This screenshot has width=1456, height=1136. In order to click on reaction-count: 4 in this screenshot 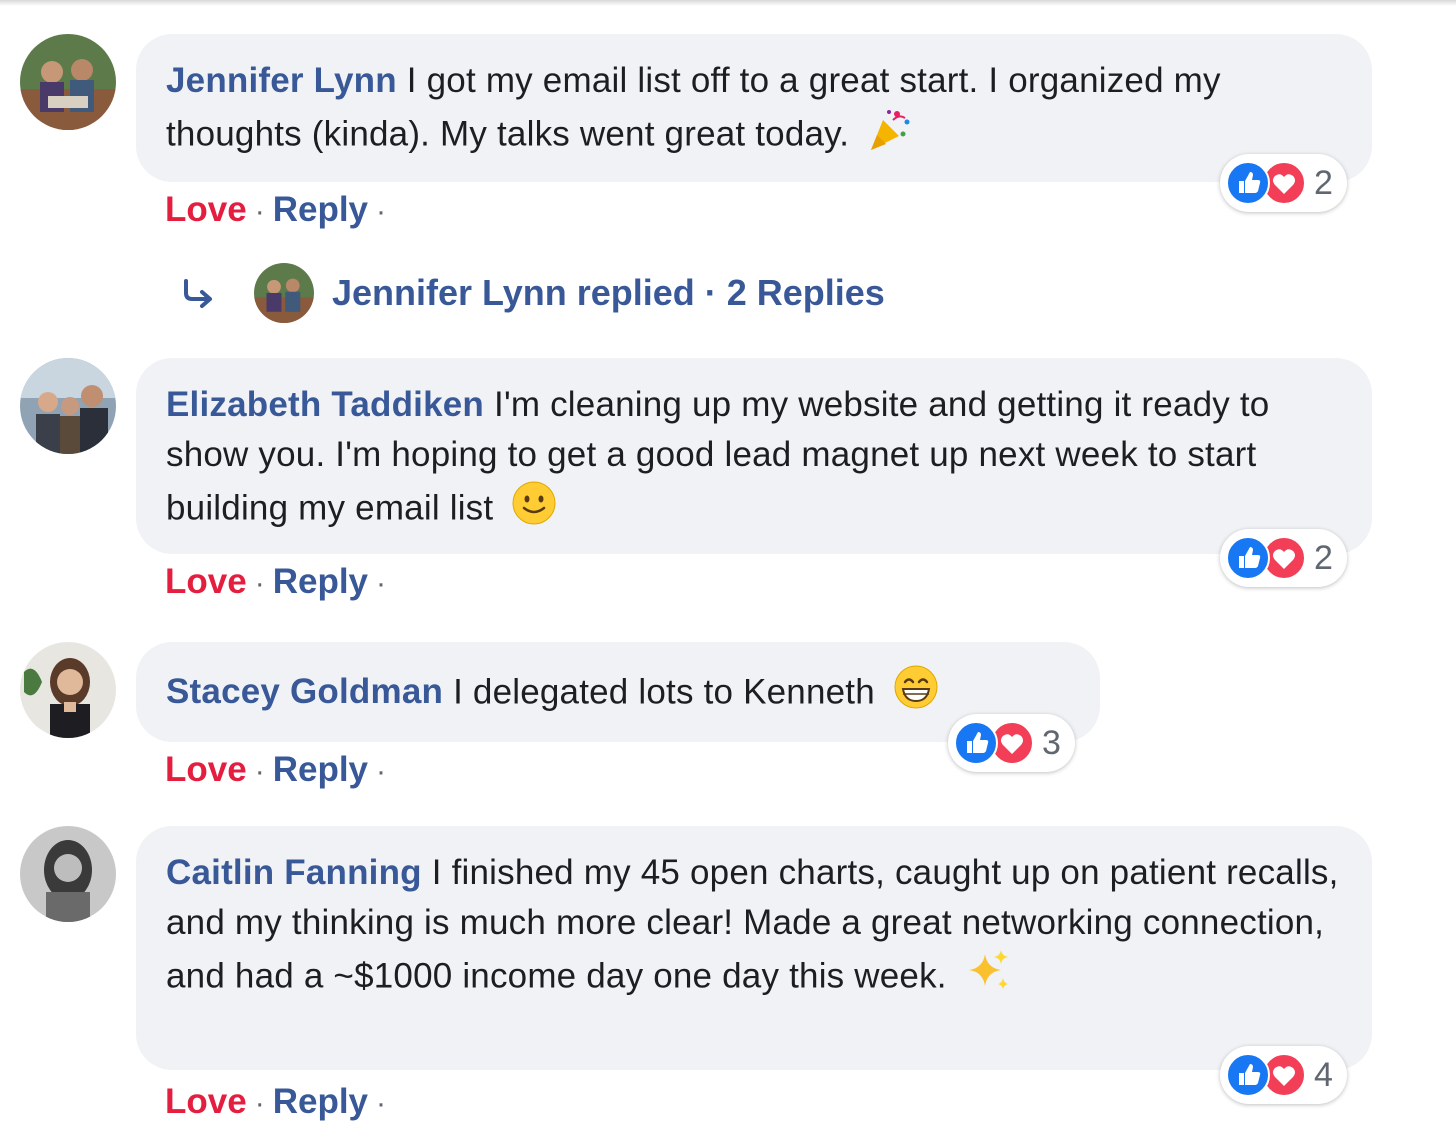, I will do `click(1323, 1074)`.